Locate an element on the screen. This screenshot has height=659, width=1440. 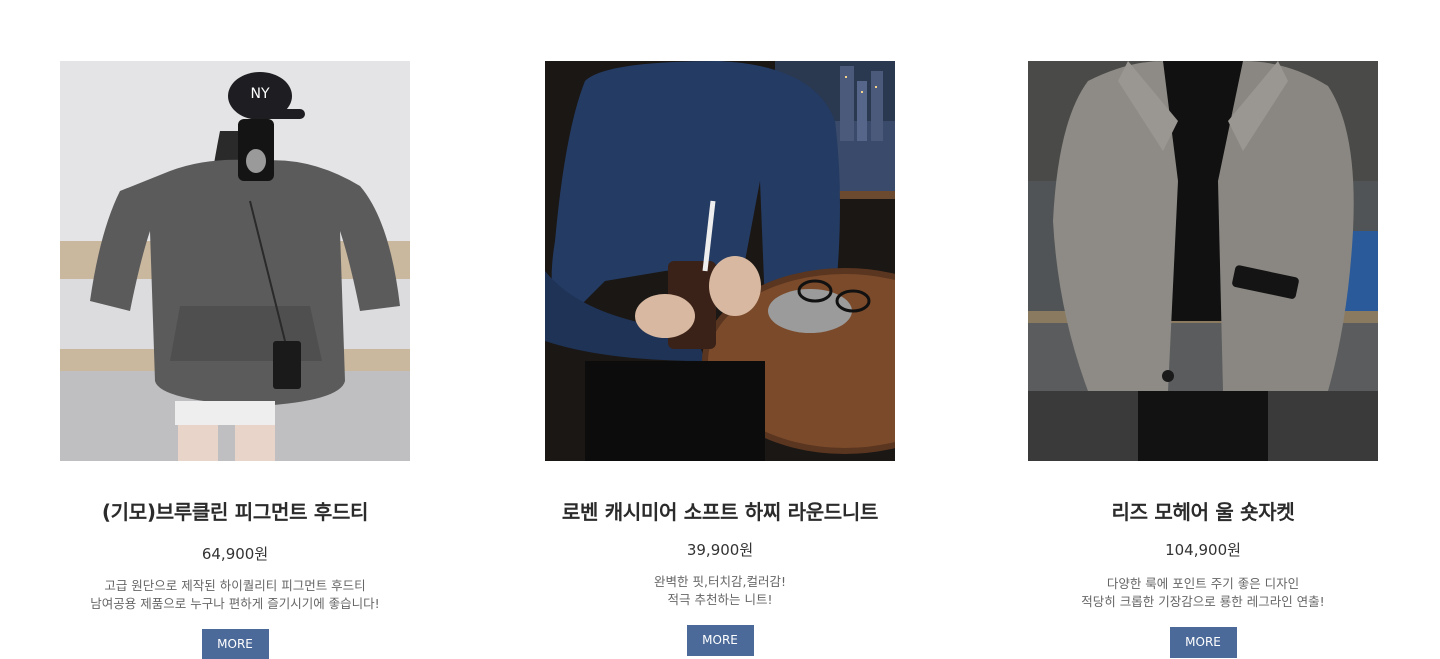
description-line: 남여공용 제품으로 누구나 편하게 즐기시기에 좋습니다! is located at coordinates (235, 603).